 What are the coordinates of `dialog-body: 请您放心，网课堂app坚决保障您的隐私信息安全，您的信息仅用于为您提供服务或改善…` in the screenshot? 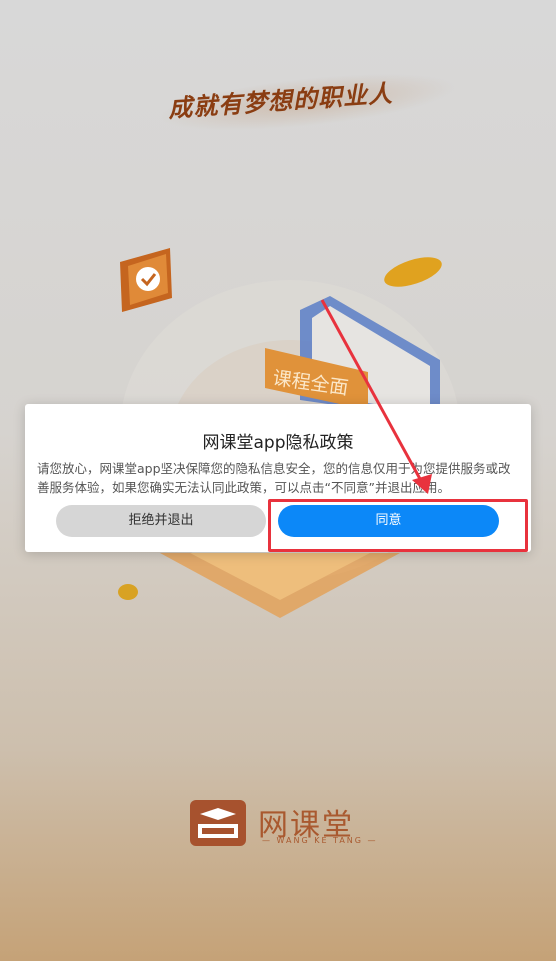 It's located at (274, 478).